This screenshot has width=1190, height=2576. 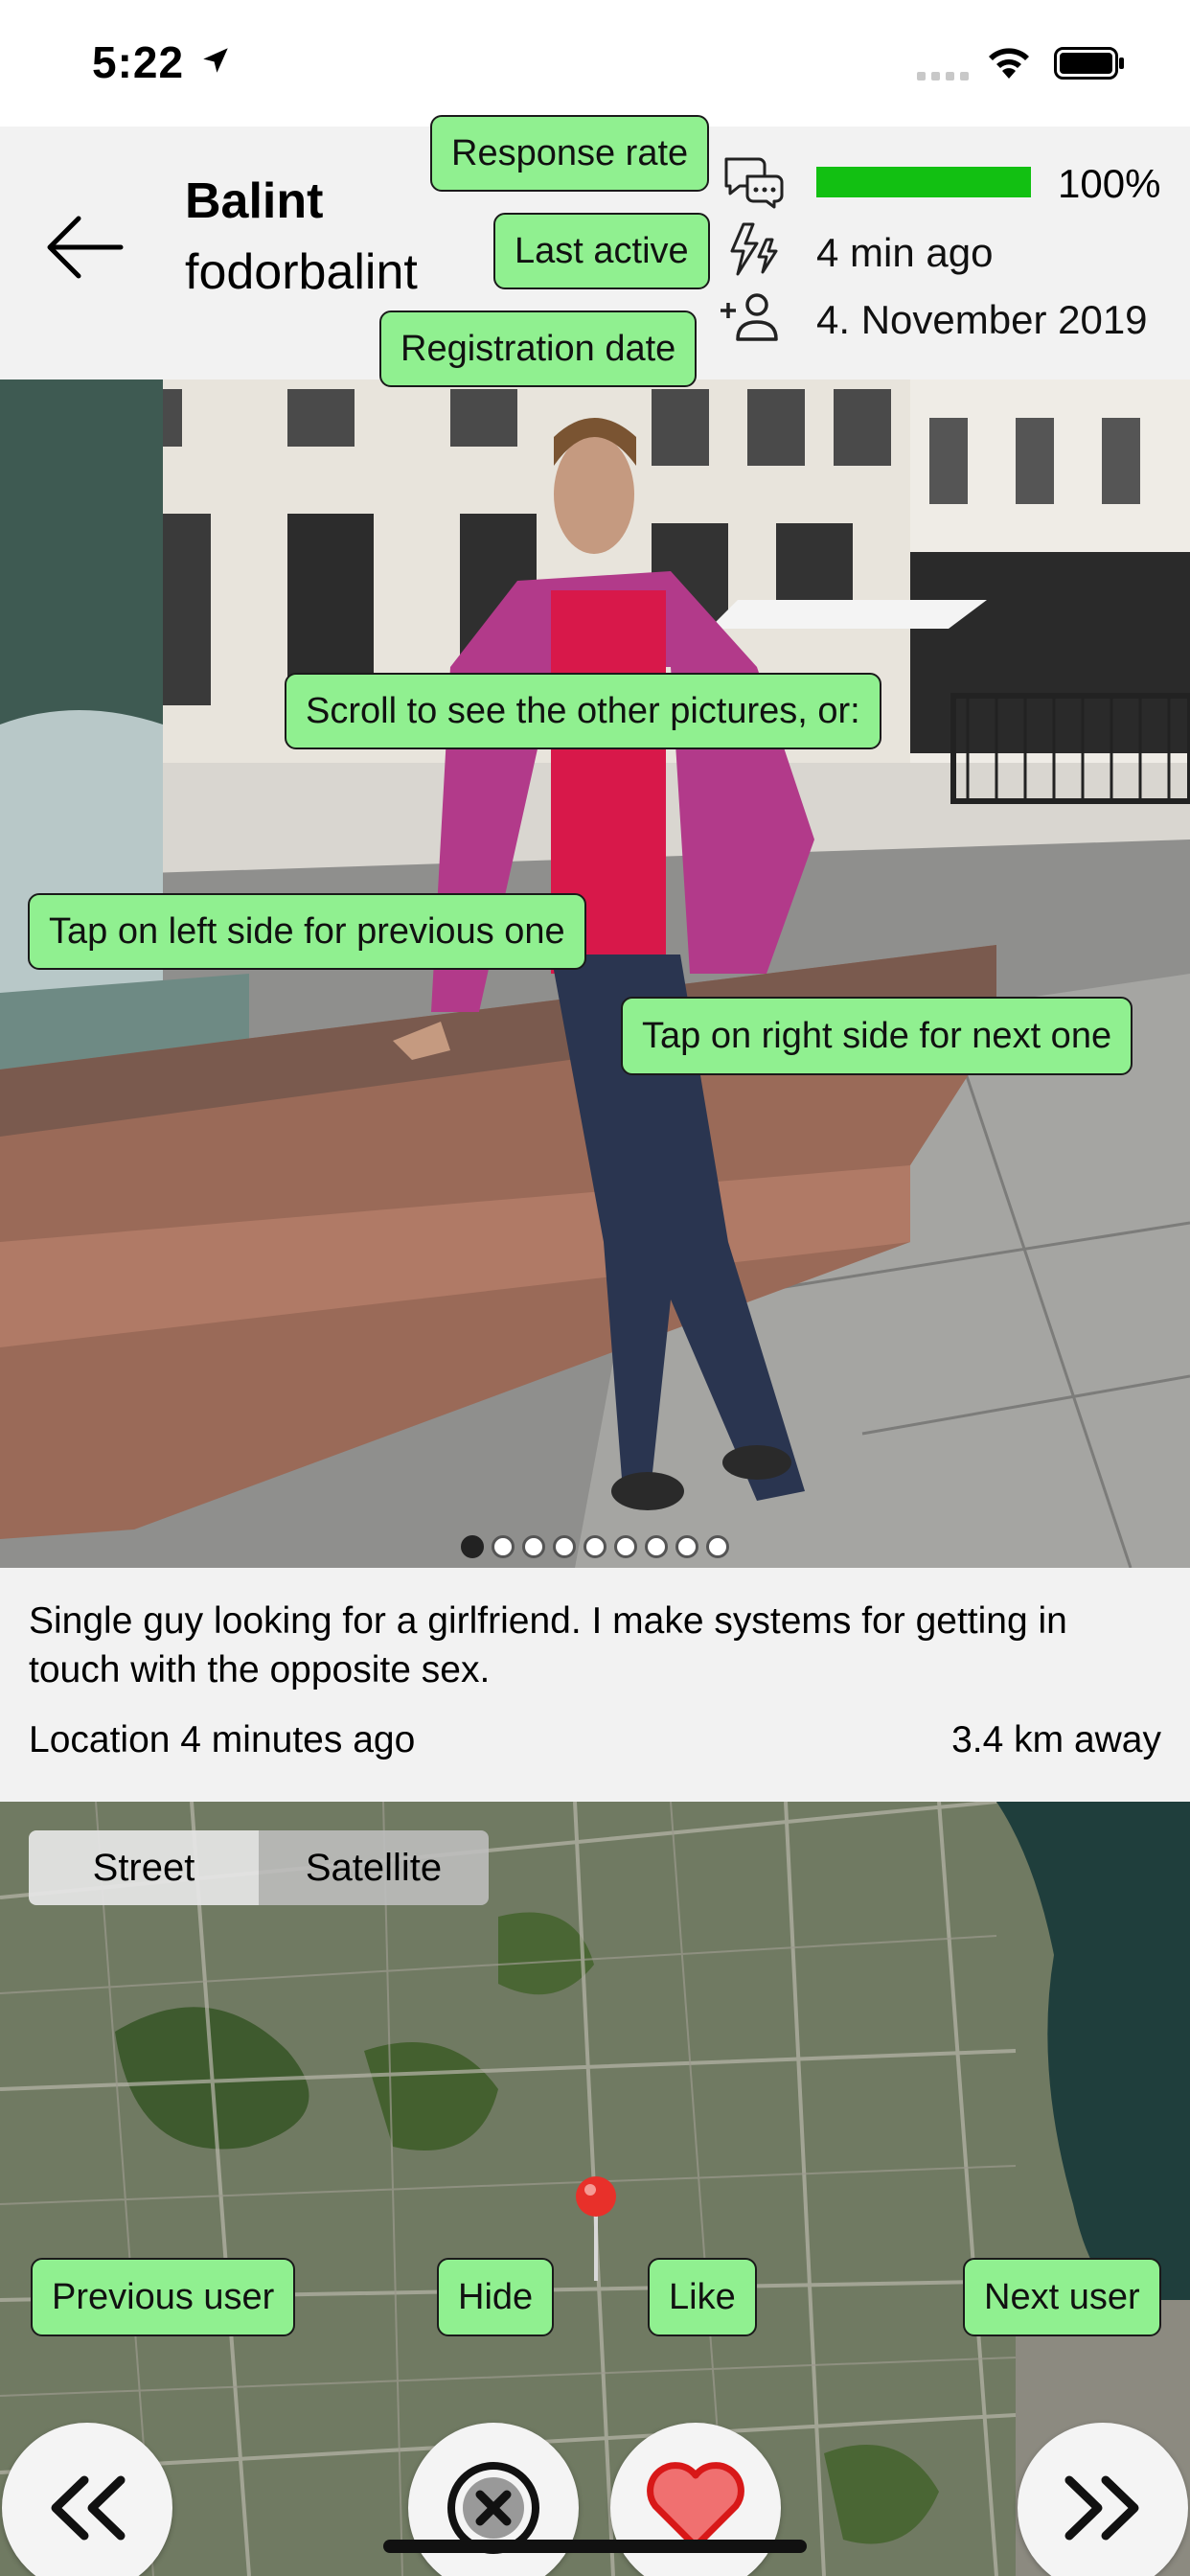 I want to click on map-type-satellite: Satellite, so click(x=374, y=1867).